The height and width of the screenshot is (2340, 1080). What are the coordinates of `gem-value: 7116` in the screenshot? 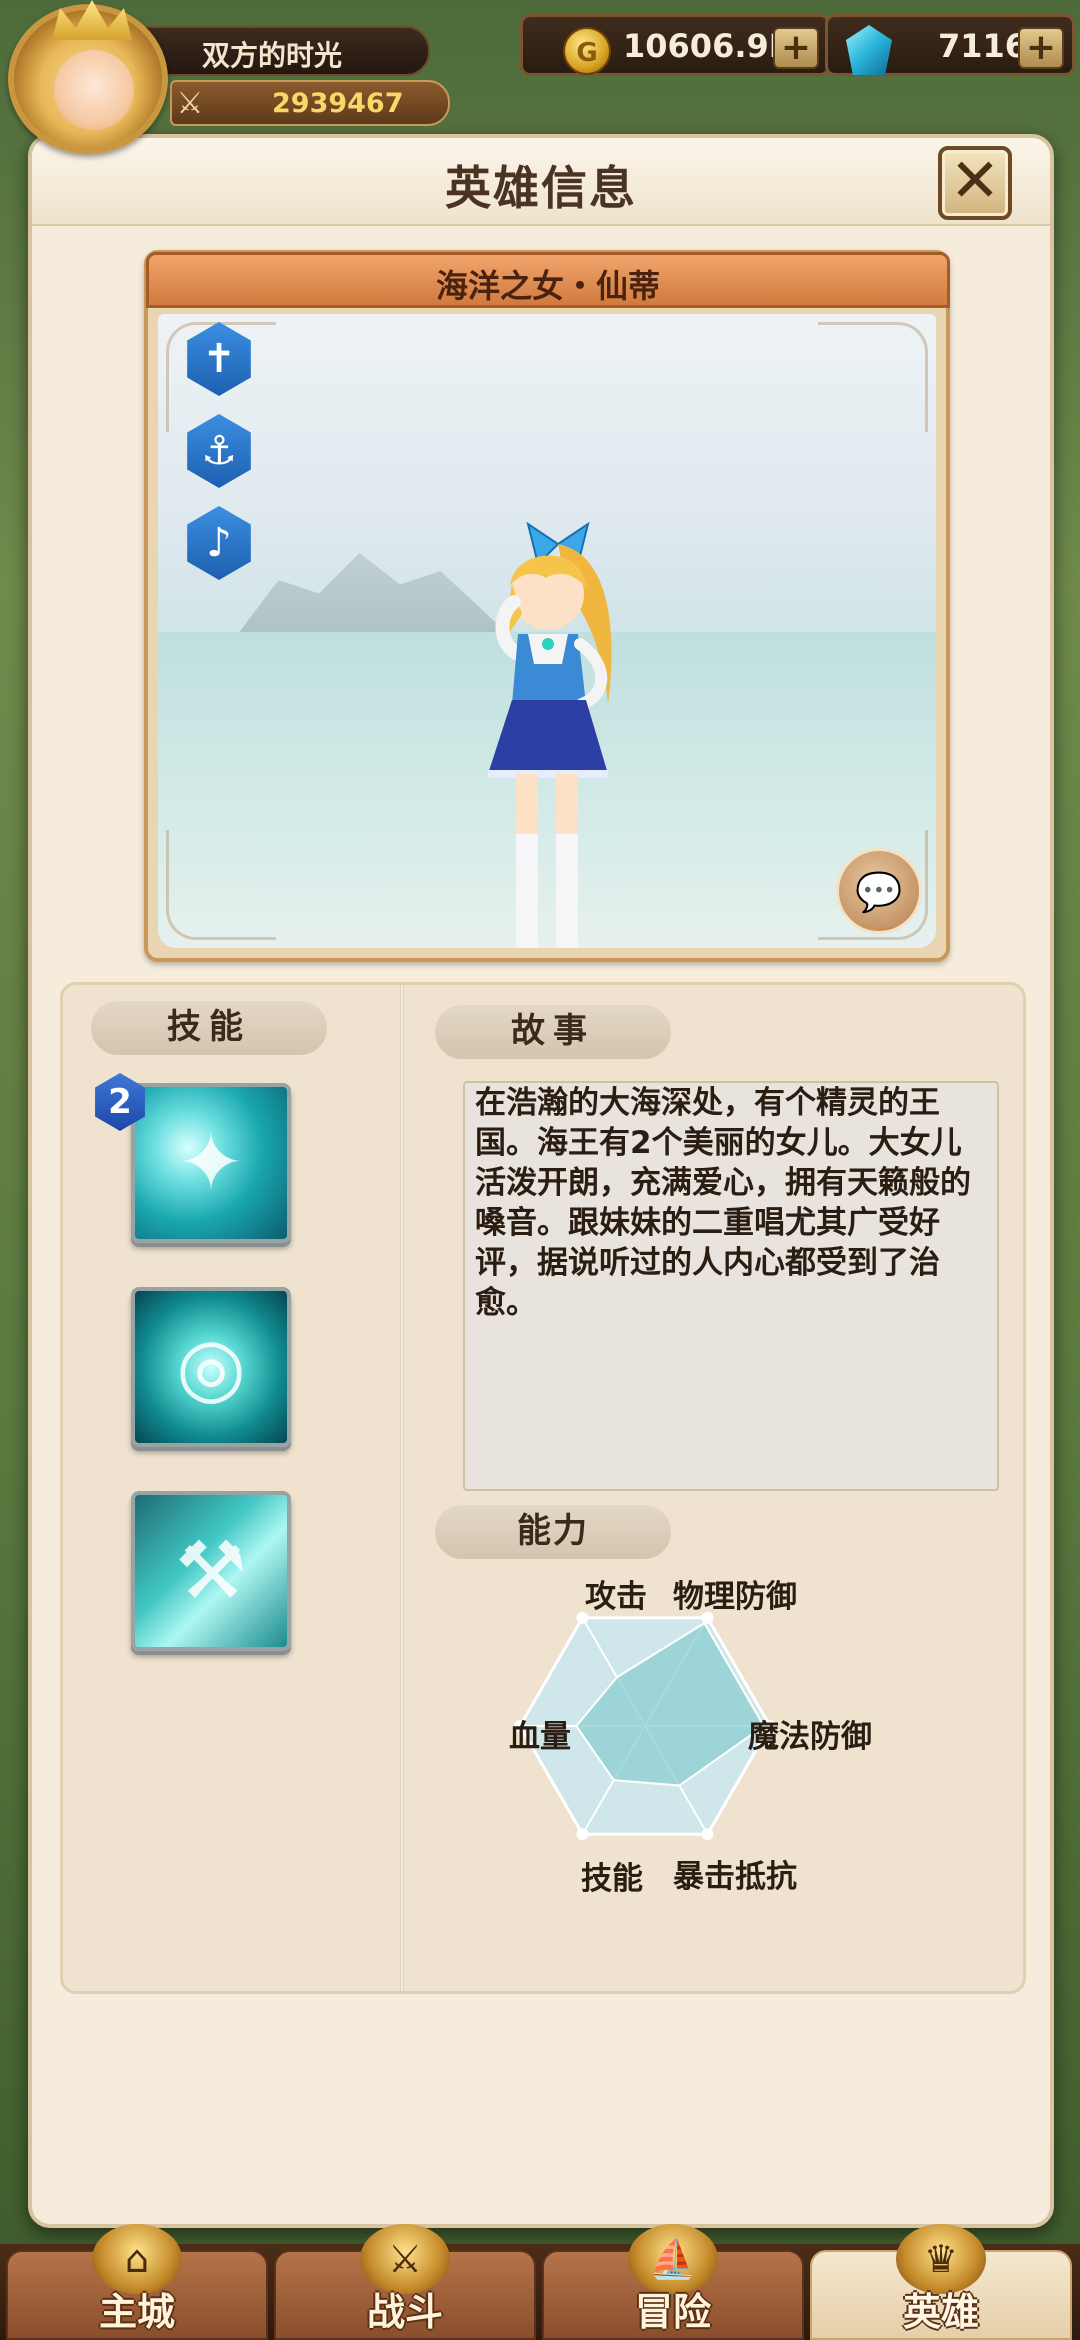 It's located at (983, 46).